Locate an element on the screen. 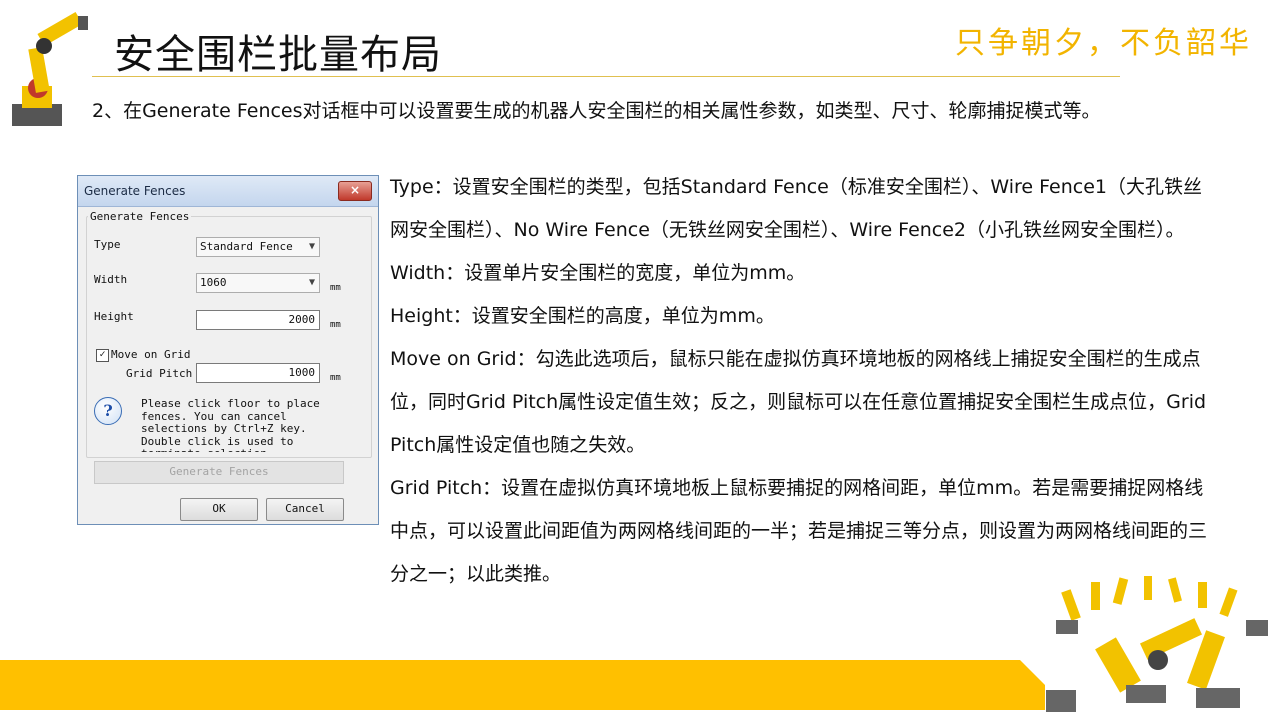  title-divider is located at coordinates (606, 76).